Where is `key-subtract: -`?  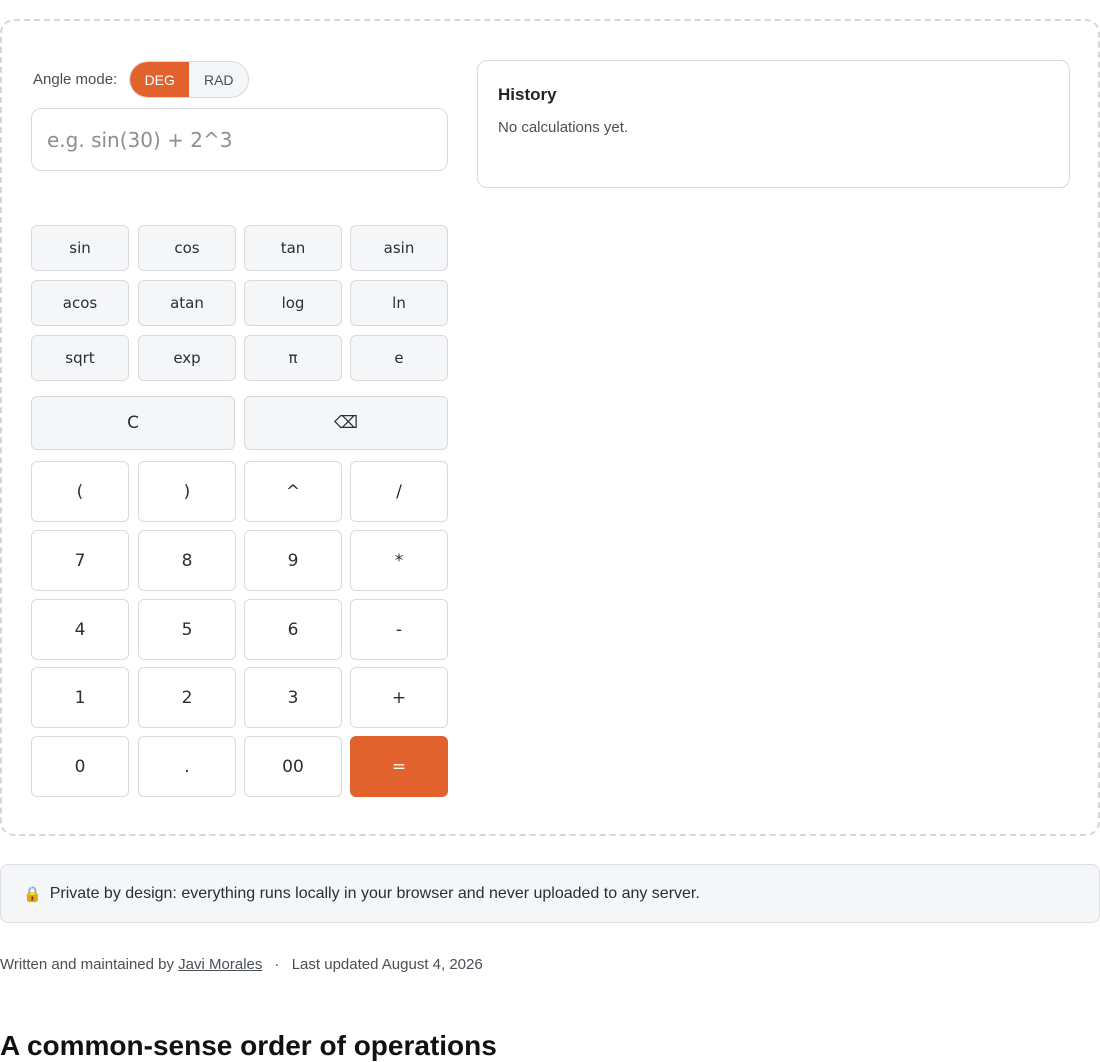
key-subtract: - is located at coordinates (399, 629).